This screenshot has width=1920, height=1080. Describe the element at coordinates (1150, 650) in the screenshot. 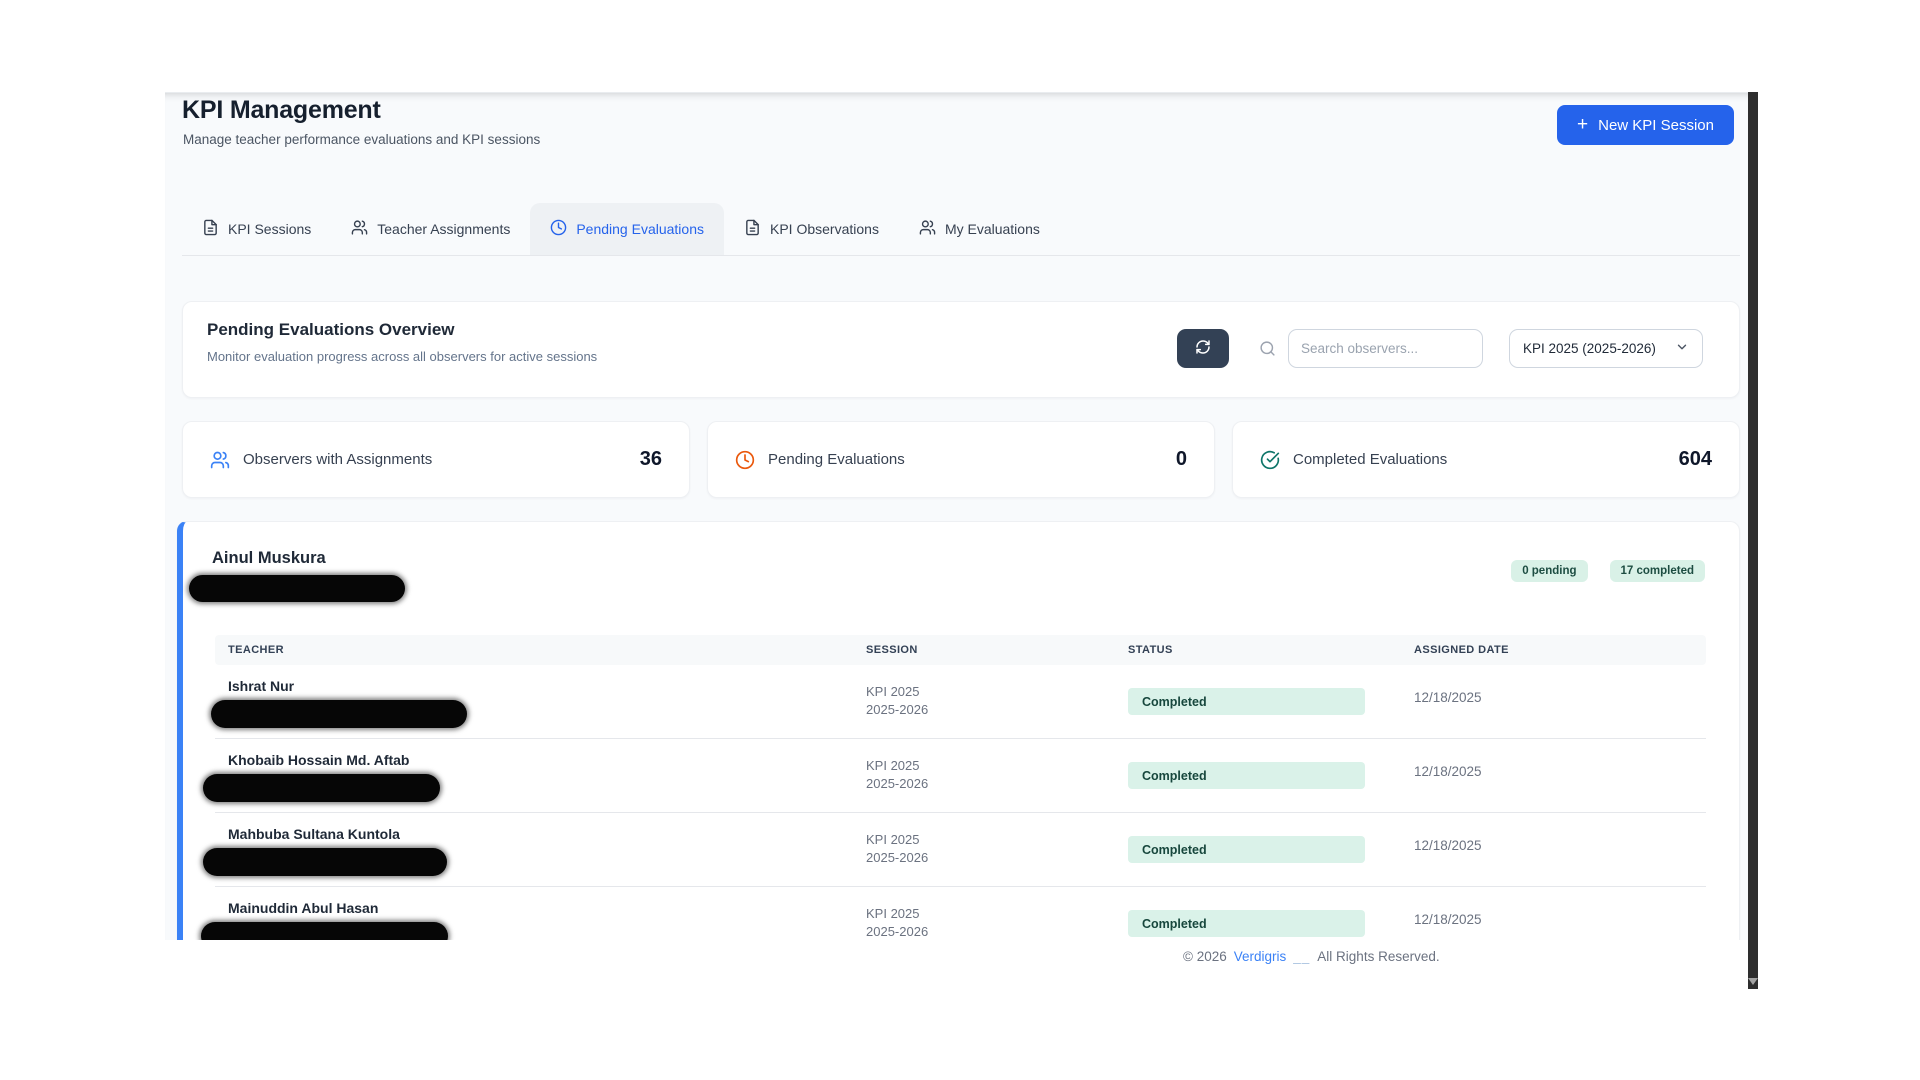

I see `column-header-status: STATUS` at that location.